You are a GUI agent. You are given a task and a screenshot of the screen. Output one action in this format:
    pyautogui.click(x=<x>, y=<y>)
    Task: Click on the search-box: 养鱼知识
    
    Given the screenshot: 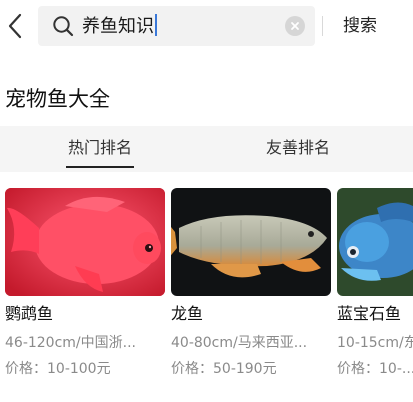 What is the action you would take?
    pyautogui.click(x=176, y=26)
    